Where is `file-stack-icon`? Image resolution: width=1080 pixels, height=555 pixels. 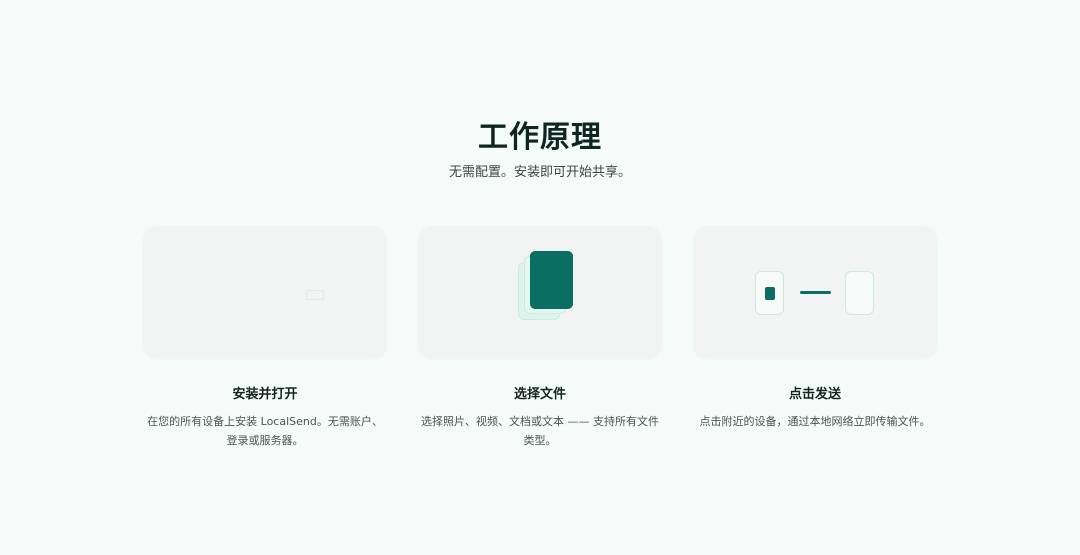
file-stack-icon is located at coordinates (548, 287).